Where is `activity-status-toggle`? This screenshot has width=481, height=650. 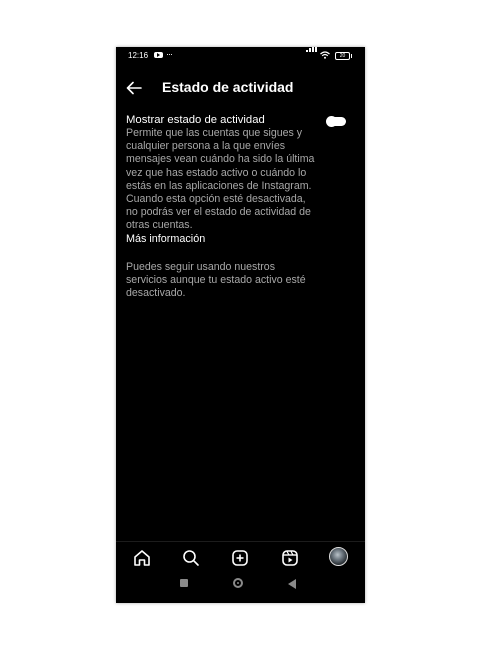 activity-status-toggle is located at coordinates (336, 121).